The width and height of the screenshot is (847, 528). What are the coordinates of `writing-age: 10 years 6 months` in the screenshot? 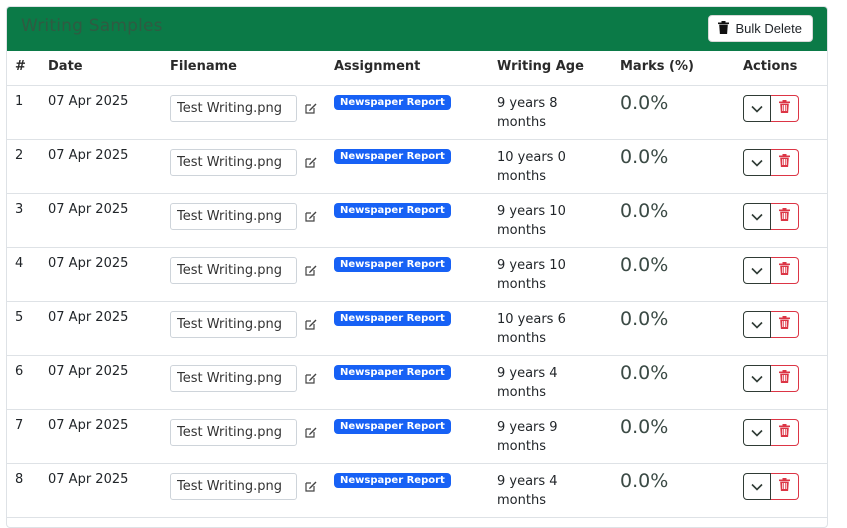 It's located at (531, 328).